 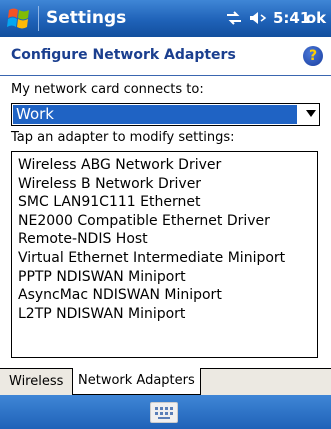 I want to click on connectivity-icon, so click(x=234, y=18).